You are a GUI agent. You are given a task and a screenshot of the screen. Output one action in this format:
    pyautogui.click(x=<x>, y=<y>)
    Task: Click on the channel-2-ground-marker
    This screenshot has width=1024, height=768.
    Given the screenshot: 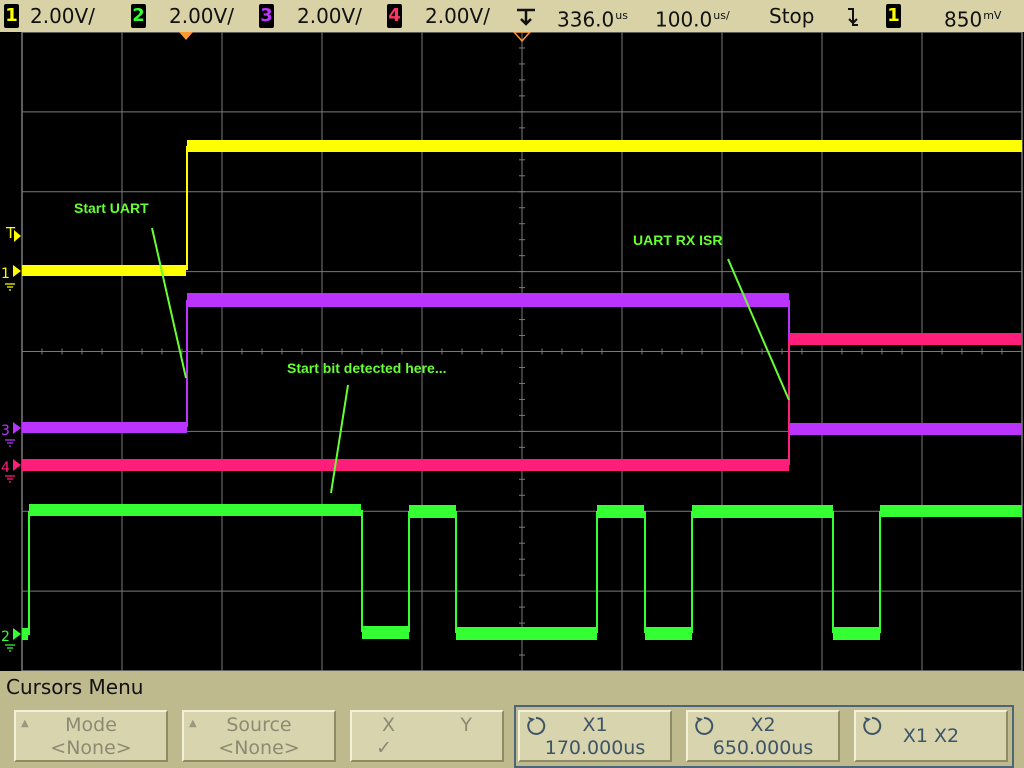 What is the action you would take?
    pyautogui.click(x=17, y=634)
    